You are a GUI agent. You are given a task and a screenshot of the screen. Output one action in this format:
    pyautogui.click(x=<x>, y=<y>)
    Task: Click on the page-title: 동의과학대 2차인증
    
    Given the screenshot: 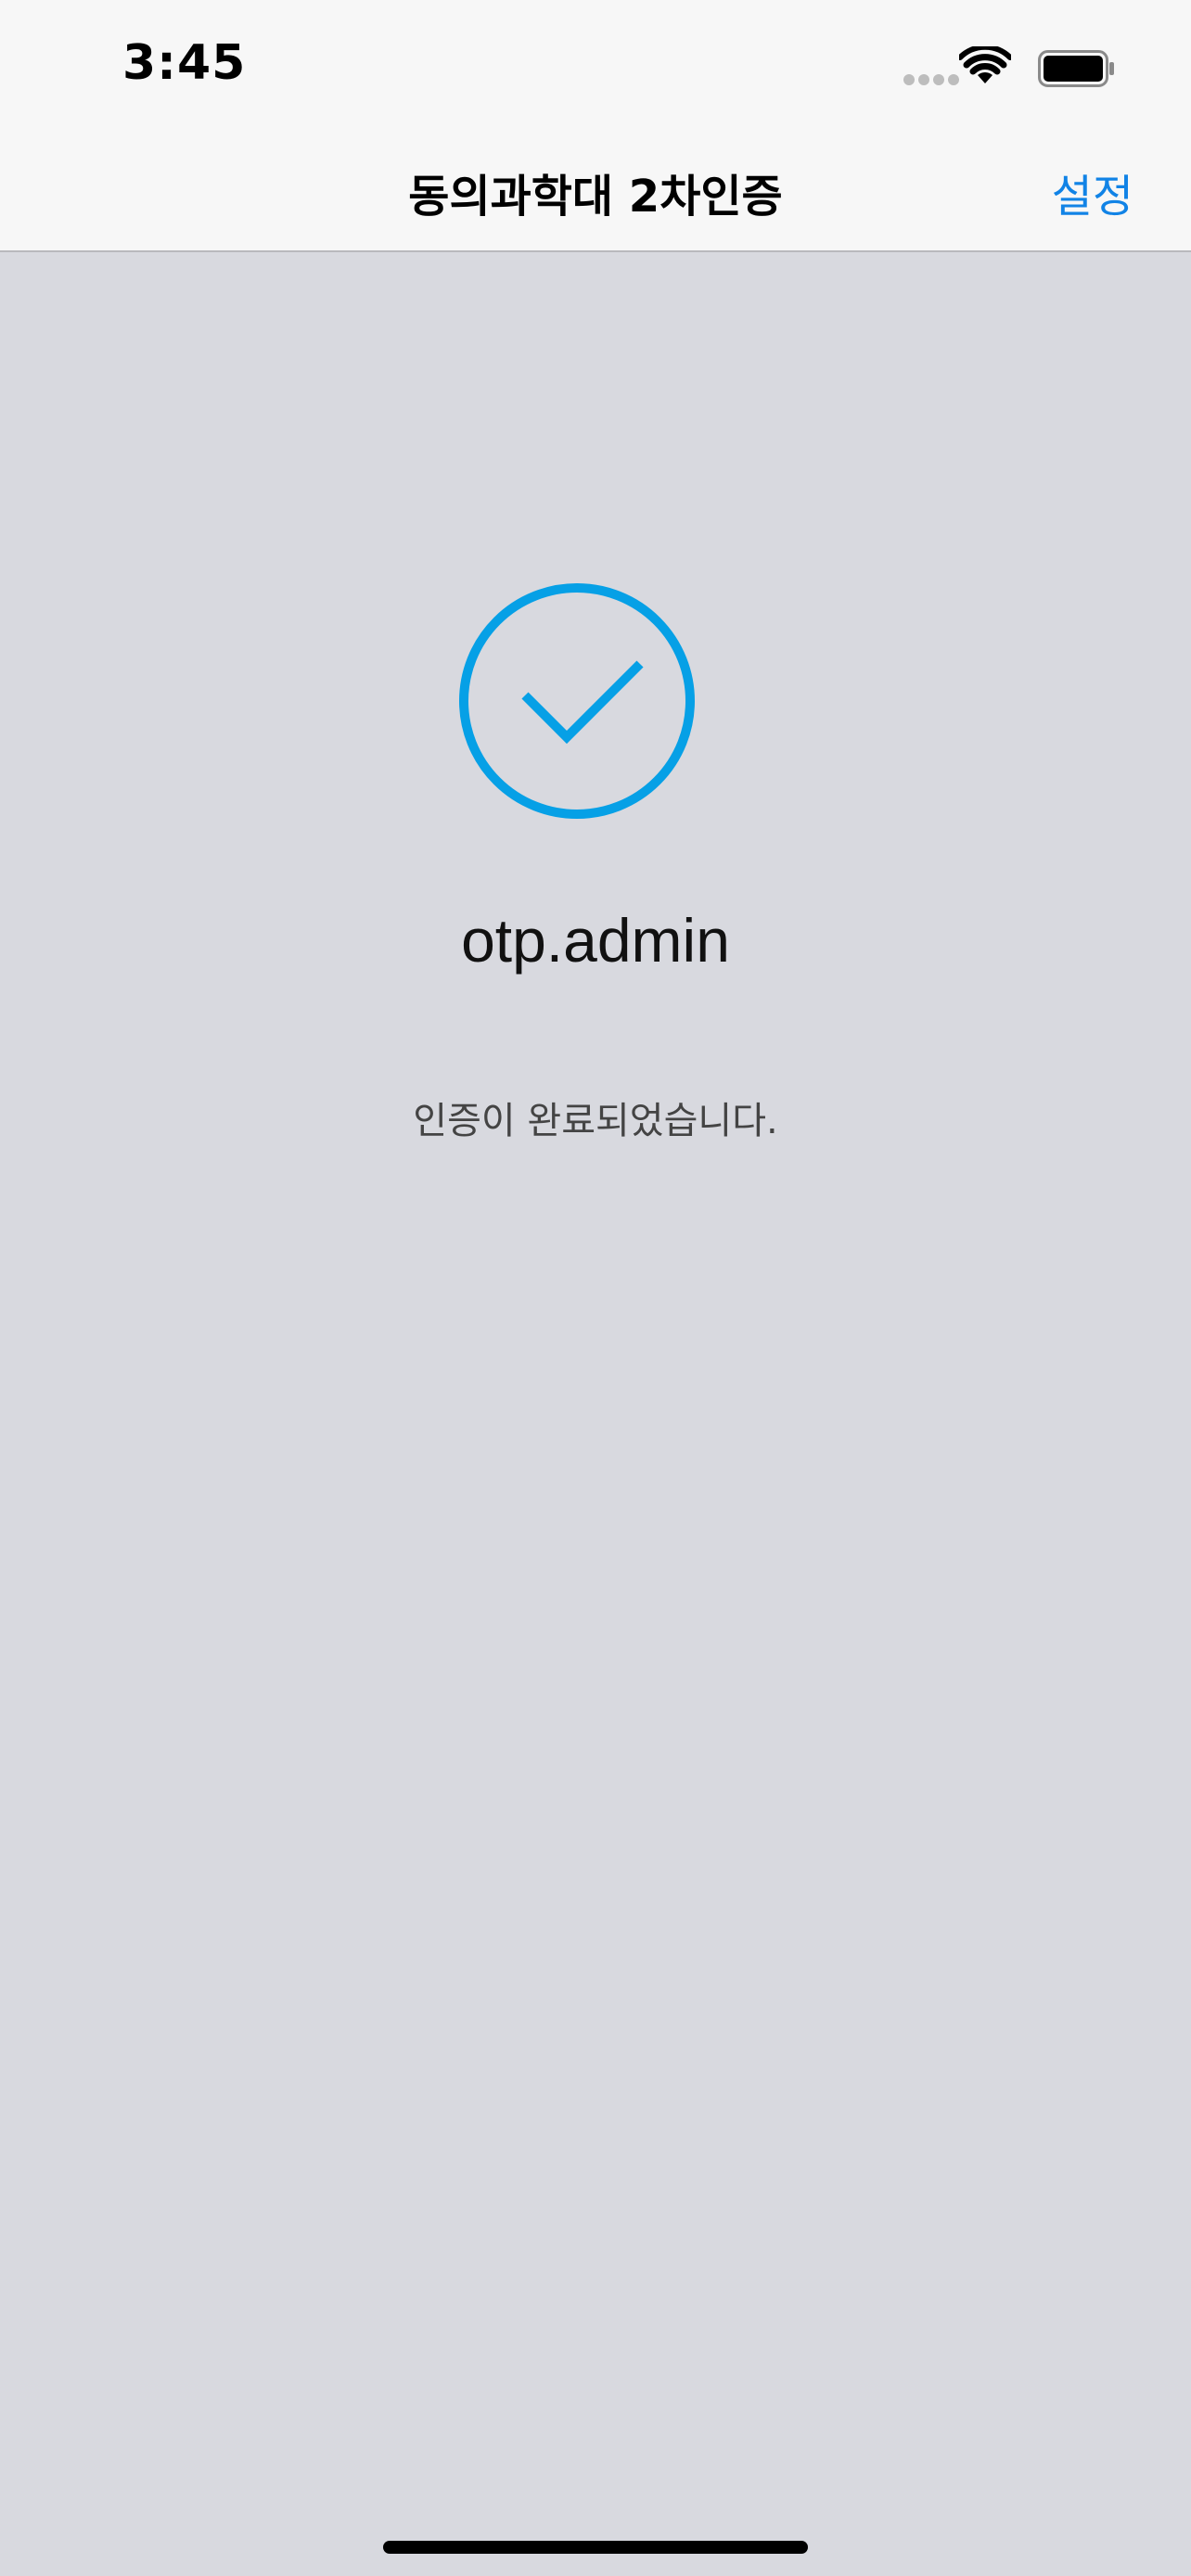 What is the action you would take?
    pyautogui.click(x=595, y=197)
    